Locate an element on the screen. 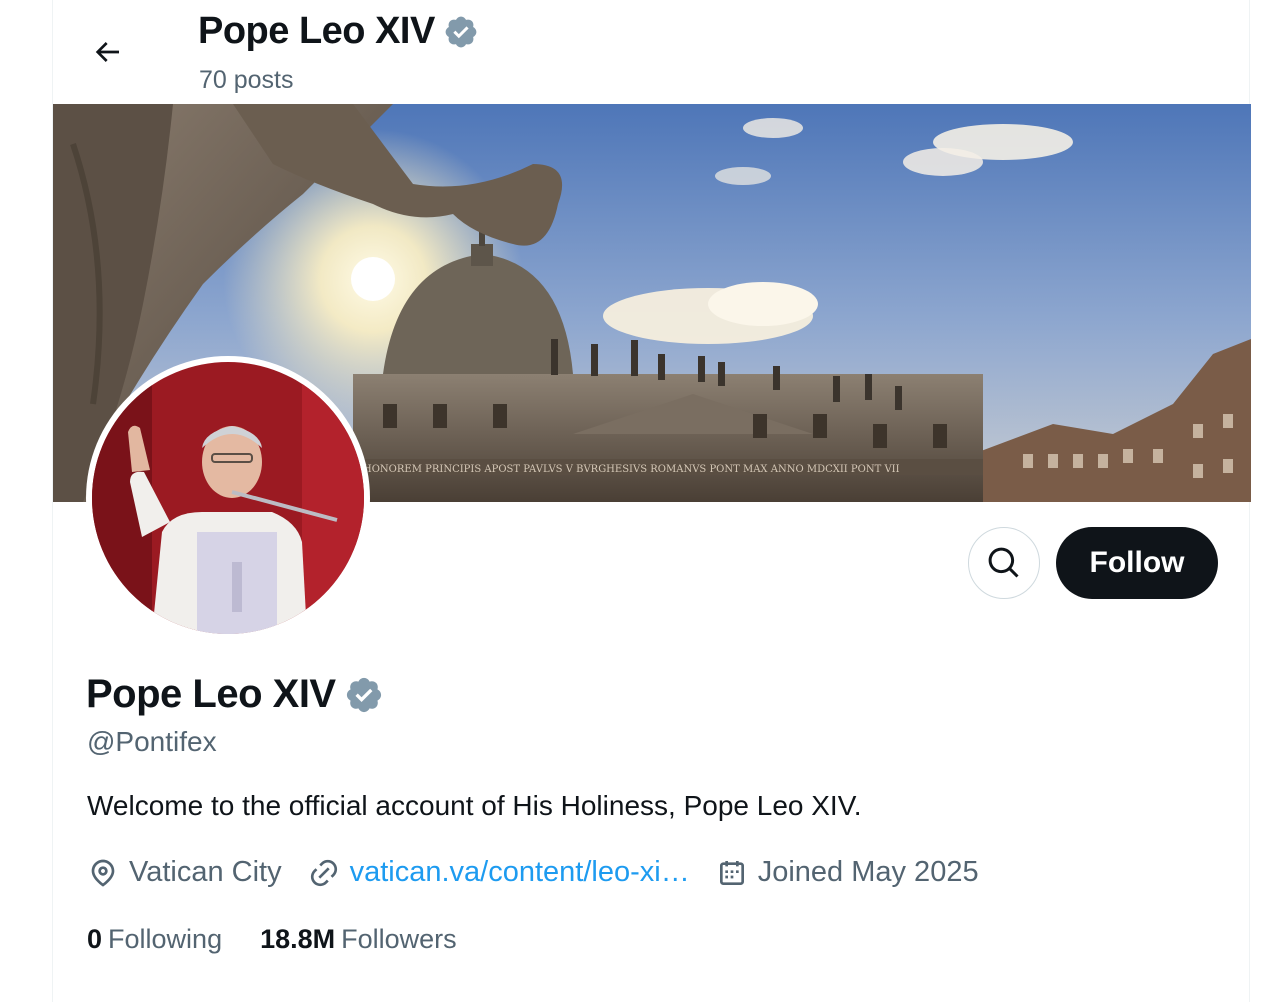 This screenshot has width=1282, height=1002. post-count: 70 posts is located at coordinates (246, 80).